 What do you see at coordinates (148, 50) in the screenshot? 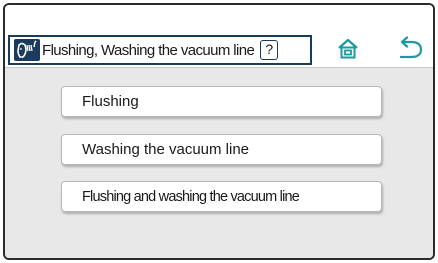
I see `page-title: Flushing, Washing the vacuum line` at bounding box center [148, 50].